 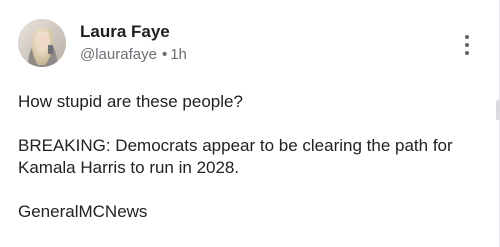 I want to click on post-timestamp: 1h, so click(x=178, y=54).